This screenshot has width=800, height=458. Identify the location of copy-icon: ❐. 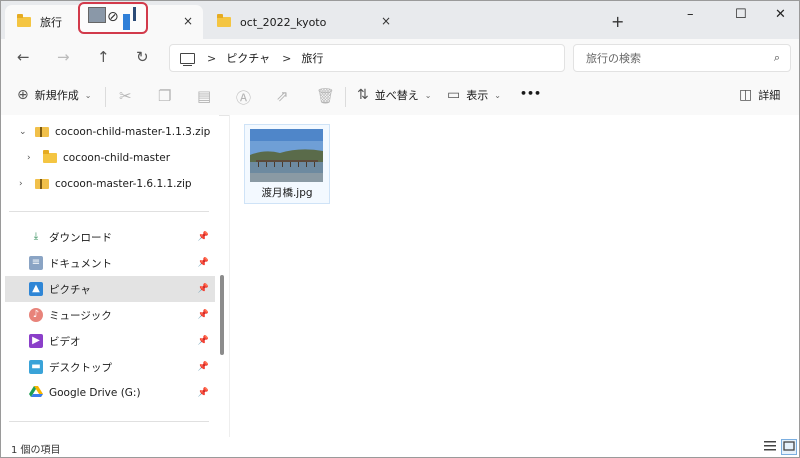
(164, 96).